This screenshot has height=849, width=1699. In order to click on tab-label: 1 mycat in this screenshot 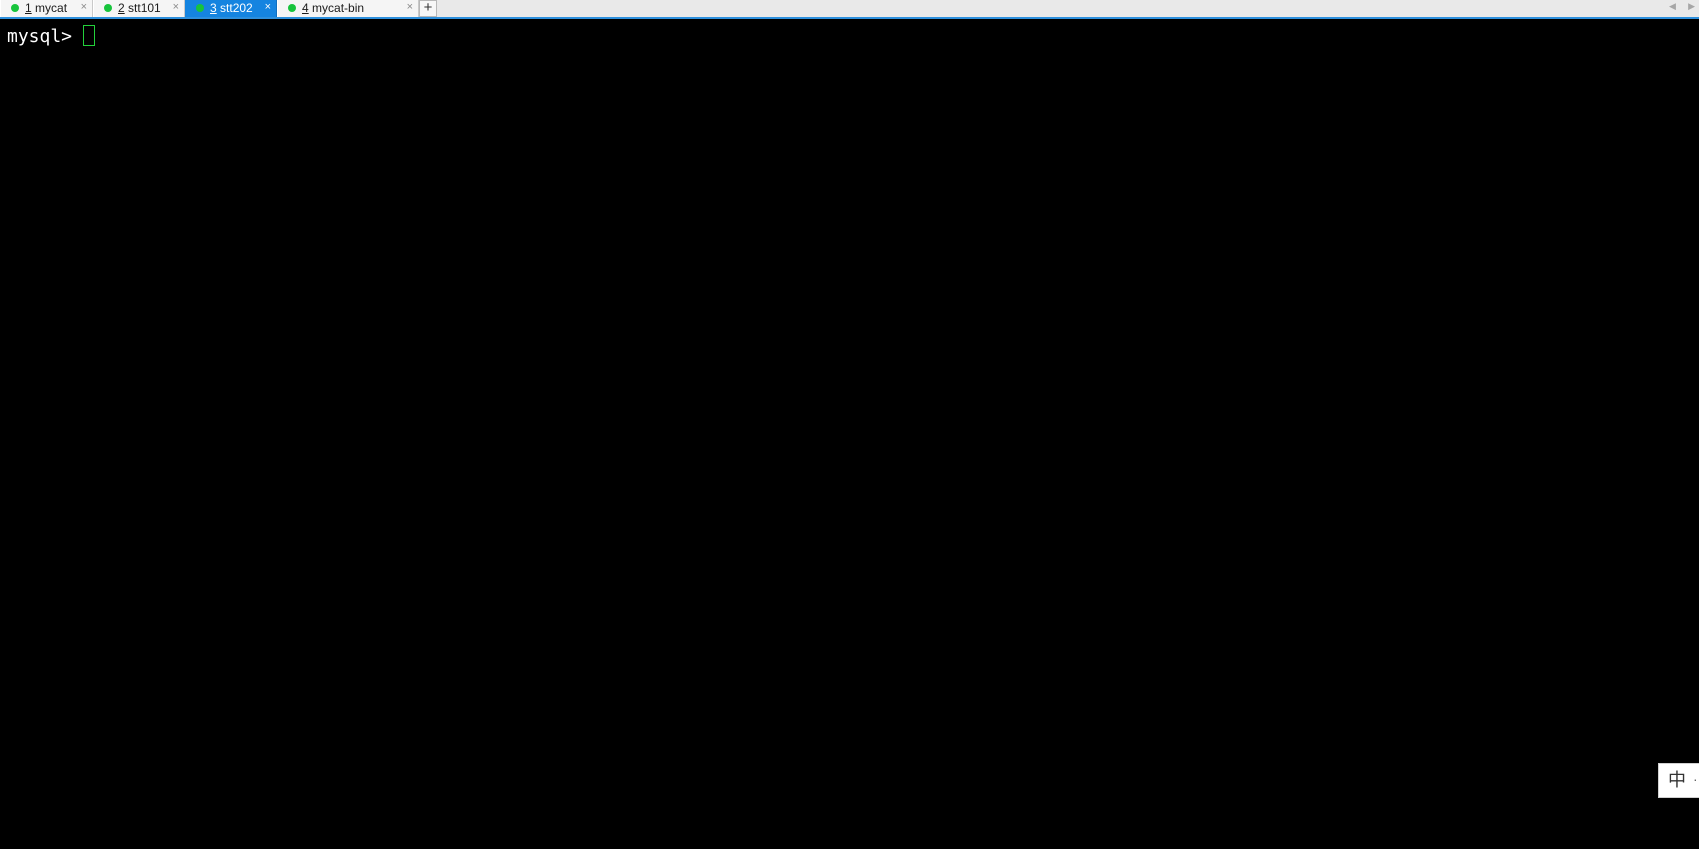, I will do `click(46, 8)`.